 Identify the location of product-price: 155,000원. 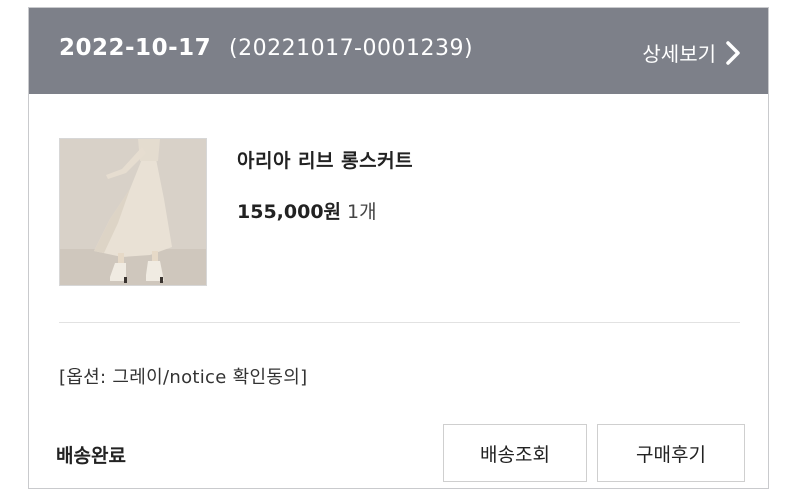
(289, 212).